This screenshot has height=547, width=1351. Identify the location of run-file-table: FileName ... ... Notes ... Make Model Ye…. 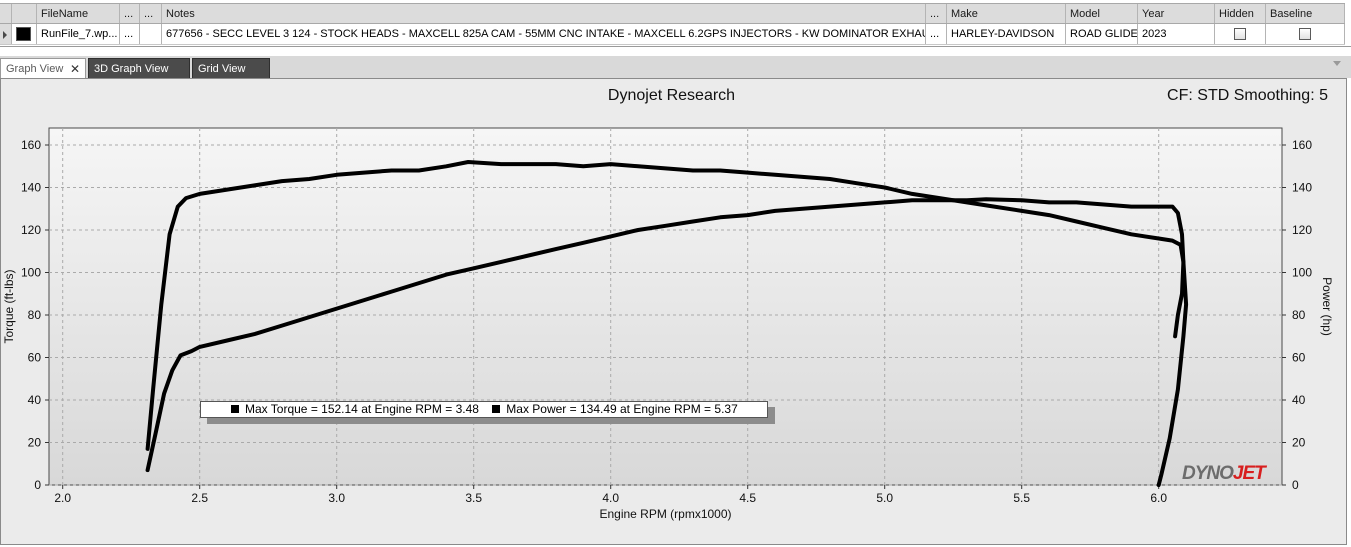
(675, 23).